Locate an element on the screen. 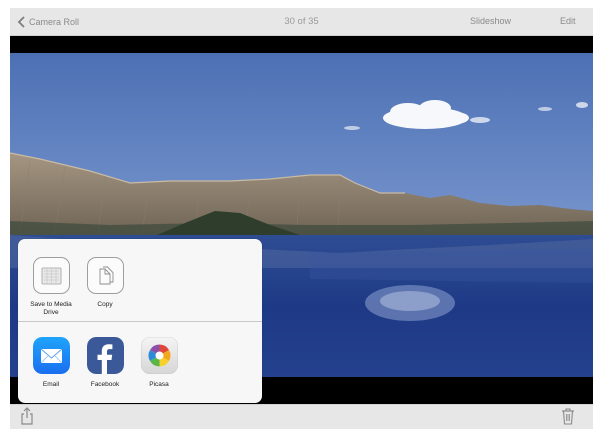 The width and height of the screenshot is (593, 429). bottom-toolbar is located at coordinates (301, 416).